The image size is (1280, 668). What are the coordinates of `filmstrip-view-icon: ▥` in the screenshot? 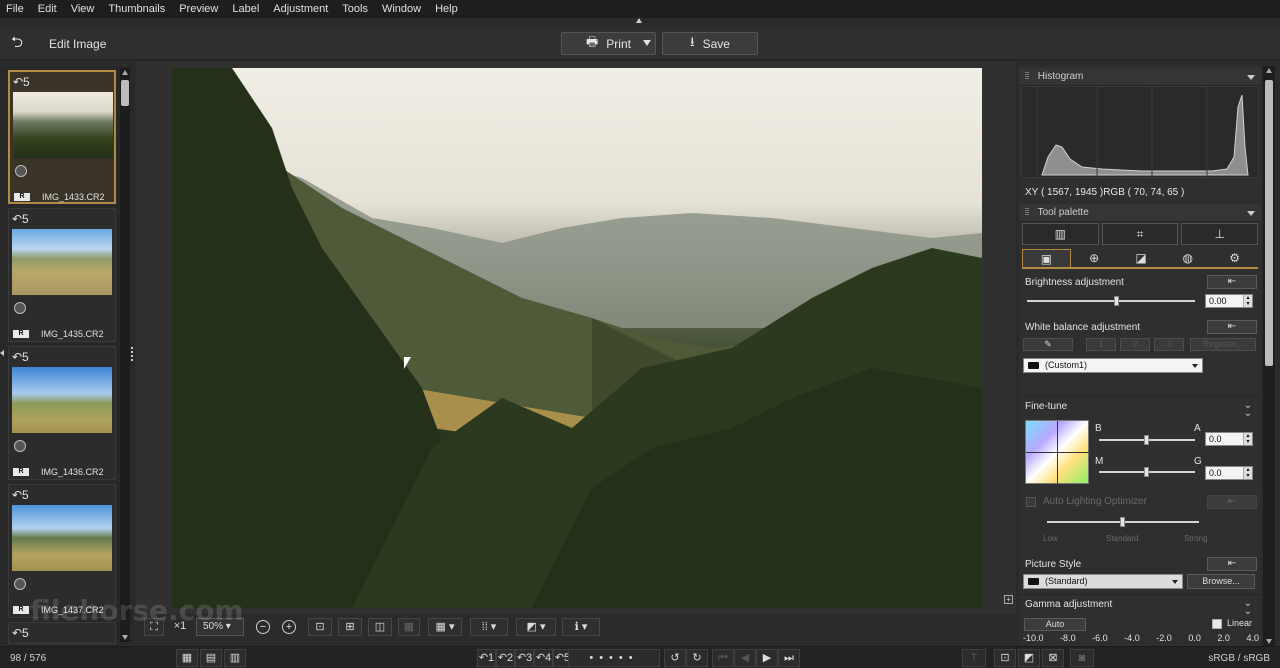 It's located at (235, 658).